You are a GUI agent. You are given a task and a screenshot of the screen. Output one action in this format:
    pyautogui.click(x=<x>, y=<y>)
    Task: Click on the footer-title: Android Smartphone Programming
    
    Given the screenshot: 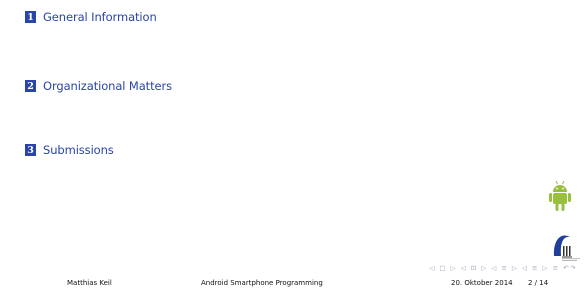 What is the action you would take?
    pyautogui.click(x=262, y=283)
    